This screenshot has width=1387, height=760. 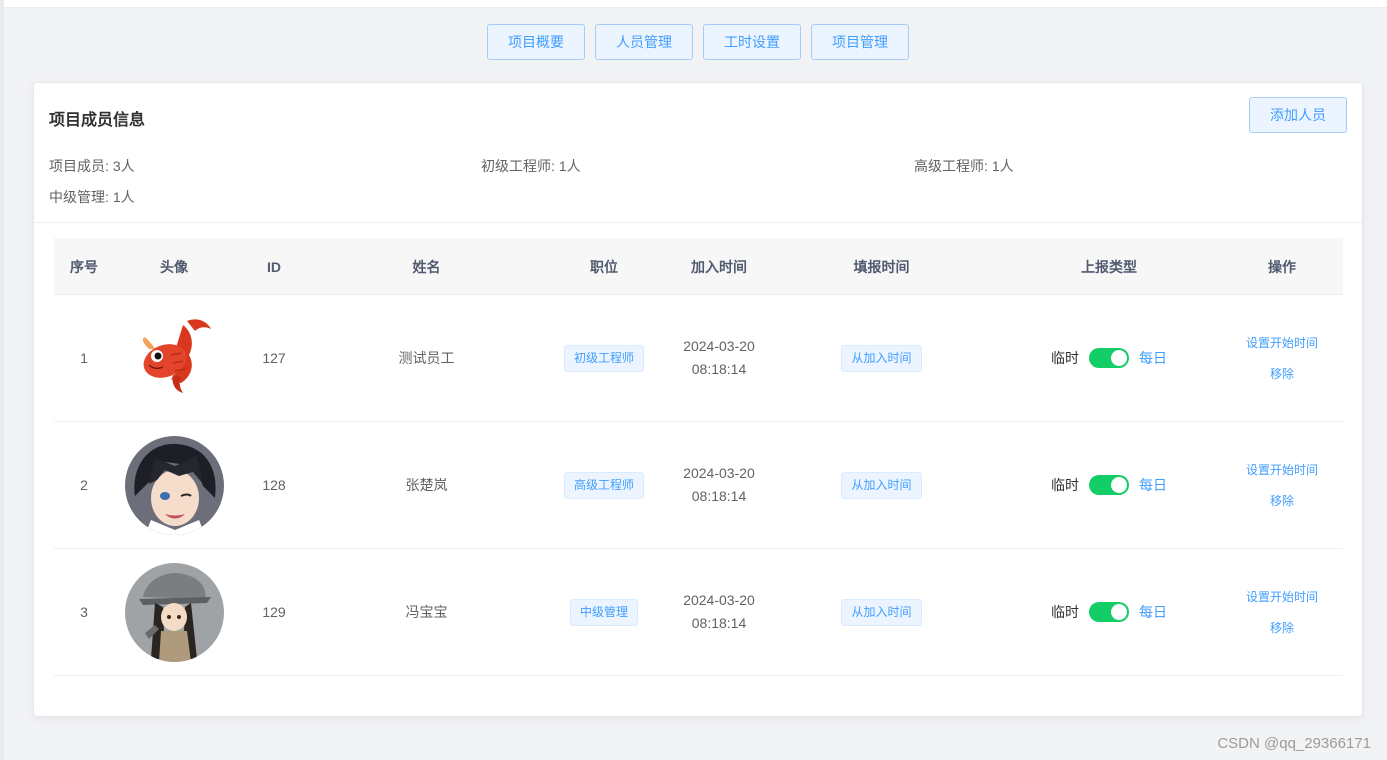 I want to click on stat-senior-engineer: 高级工程师: 1人, so click(x=964, y=166).